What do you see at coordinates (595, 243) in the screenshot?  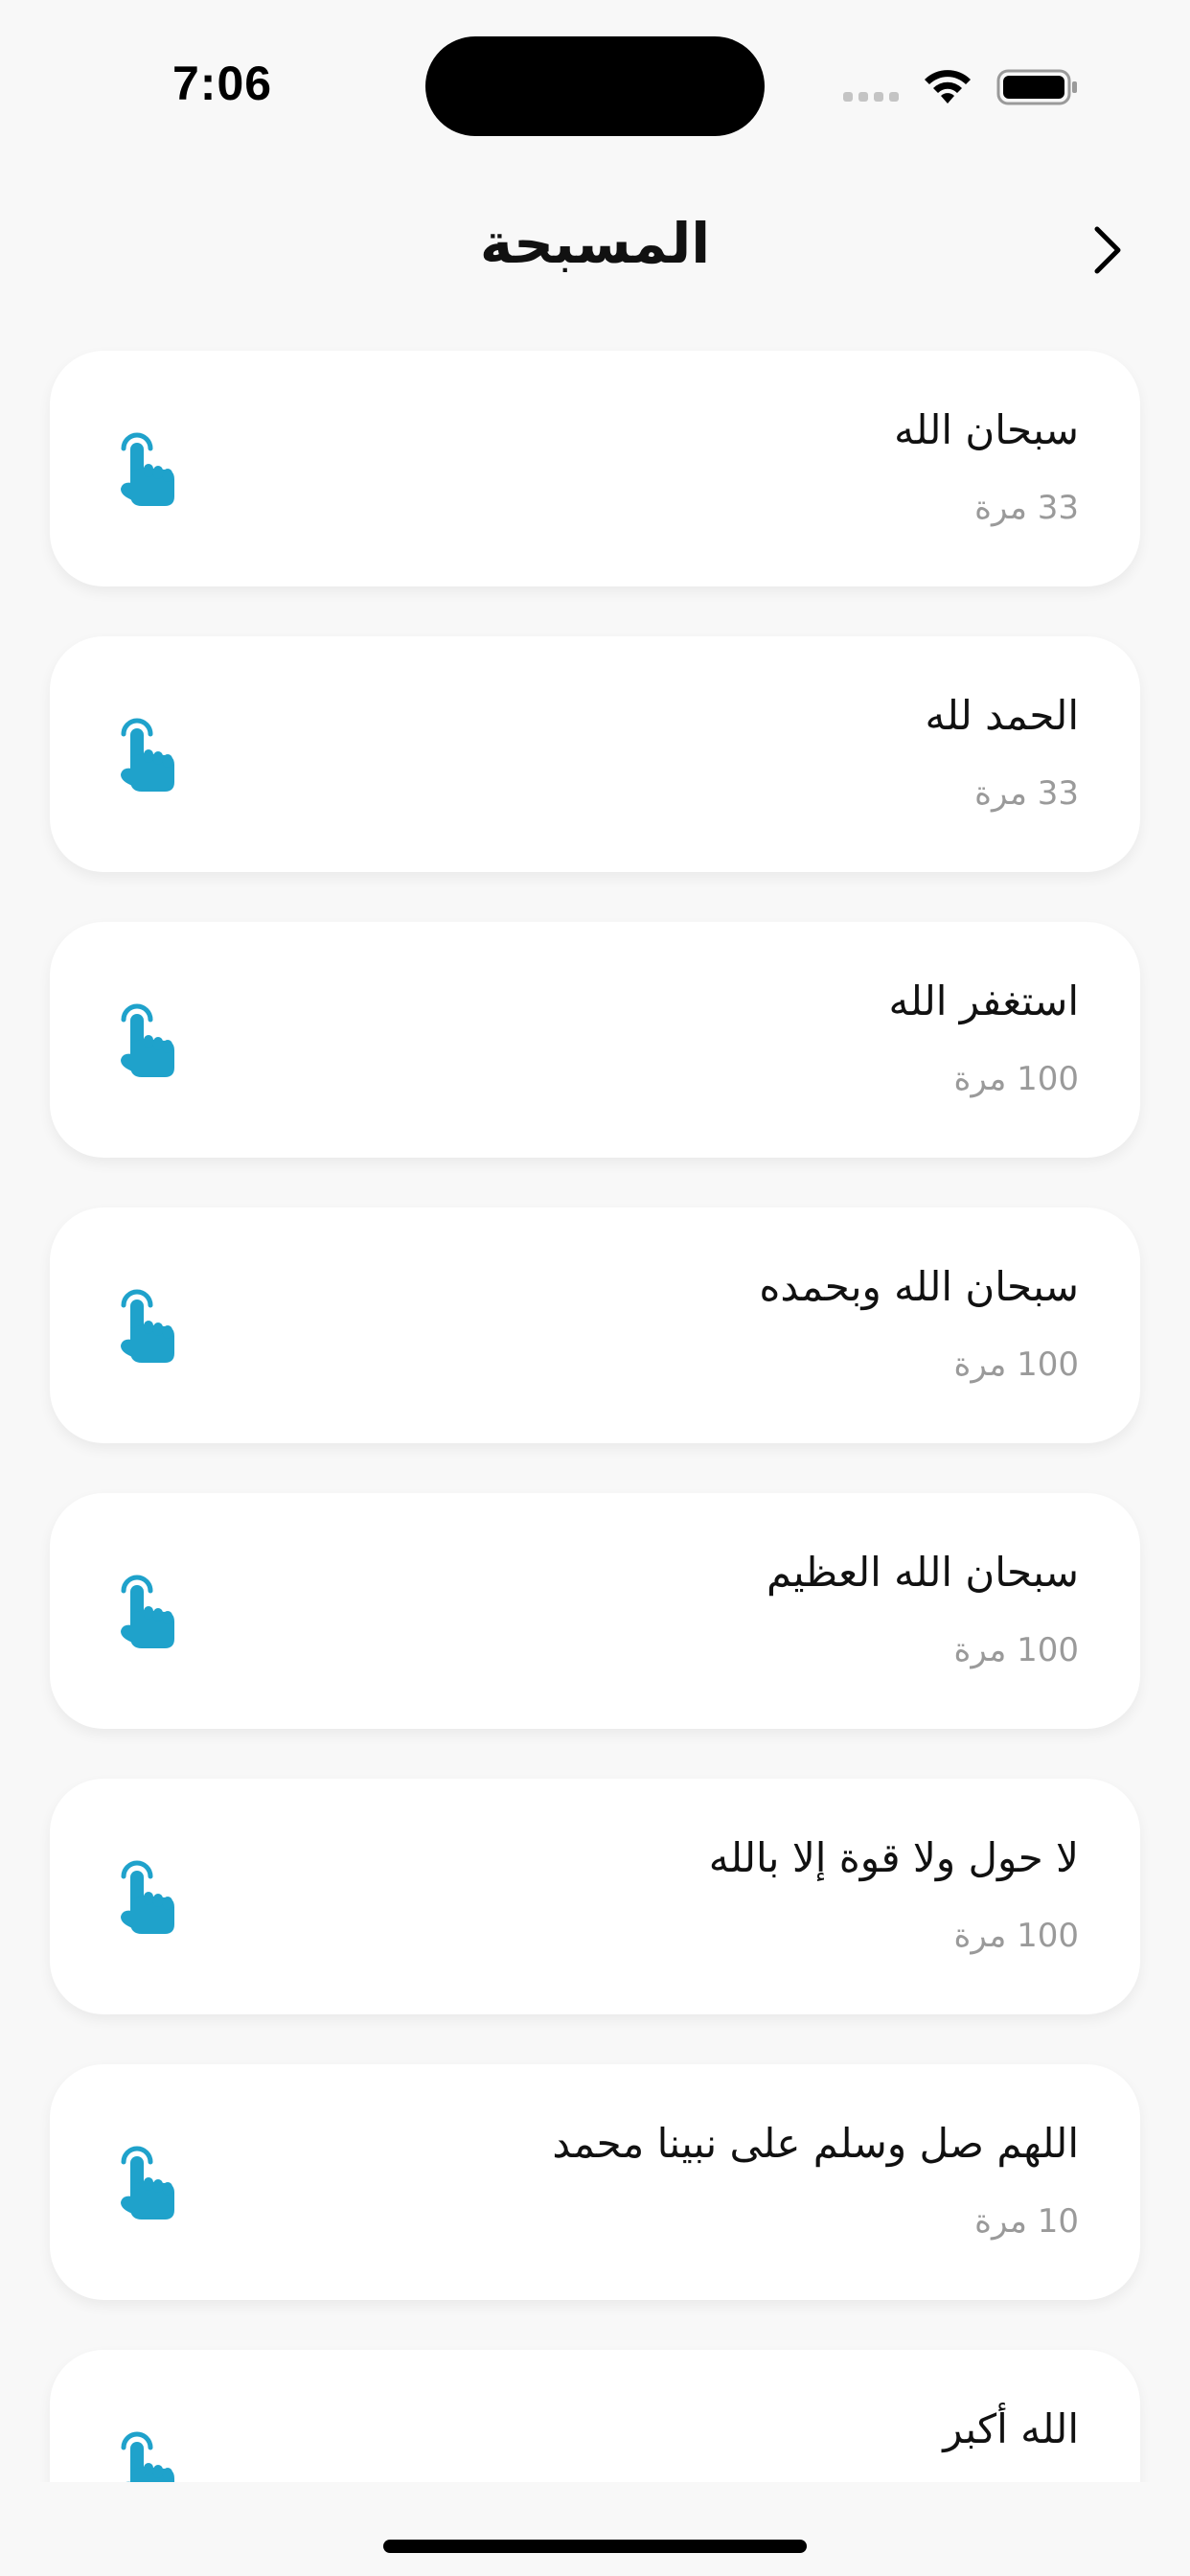 I see `page-title: المسبحة` at bounding box center [595, 243].